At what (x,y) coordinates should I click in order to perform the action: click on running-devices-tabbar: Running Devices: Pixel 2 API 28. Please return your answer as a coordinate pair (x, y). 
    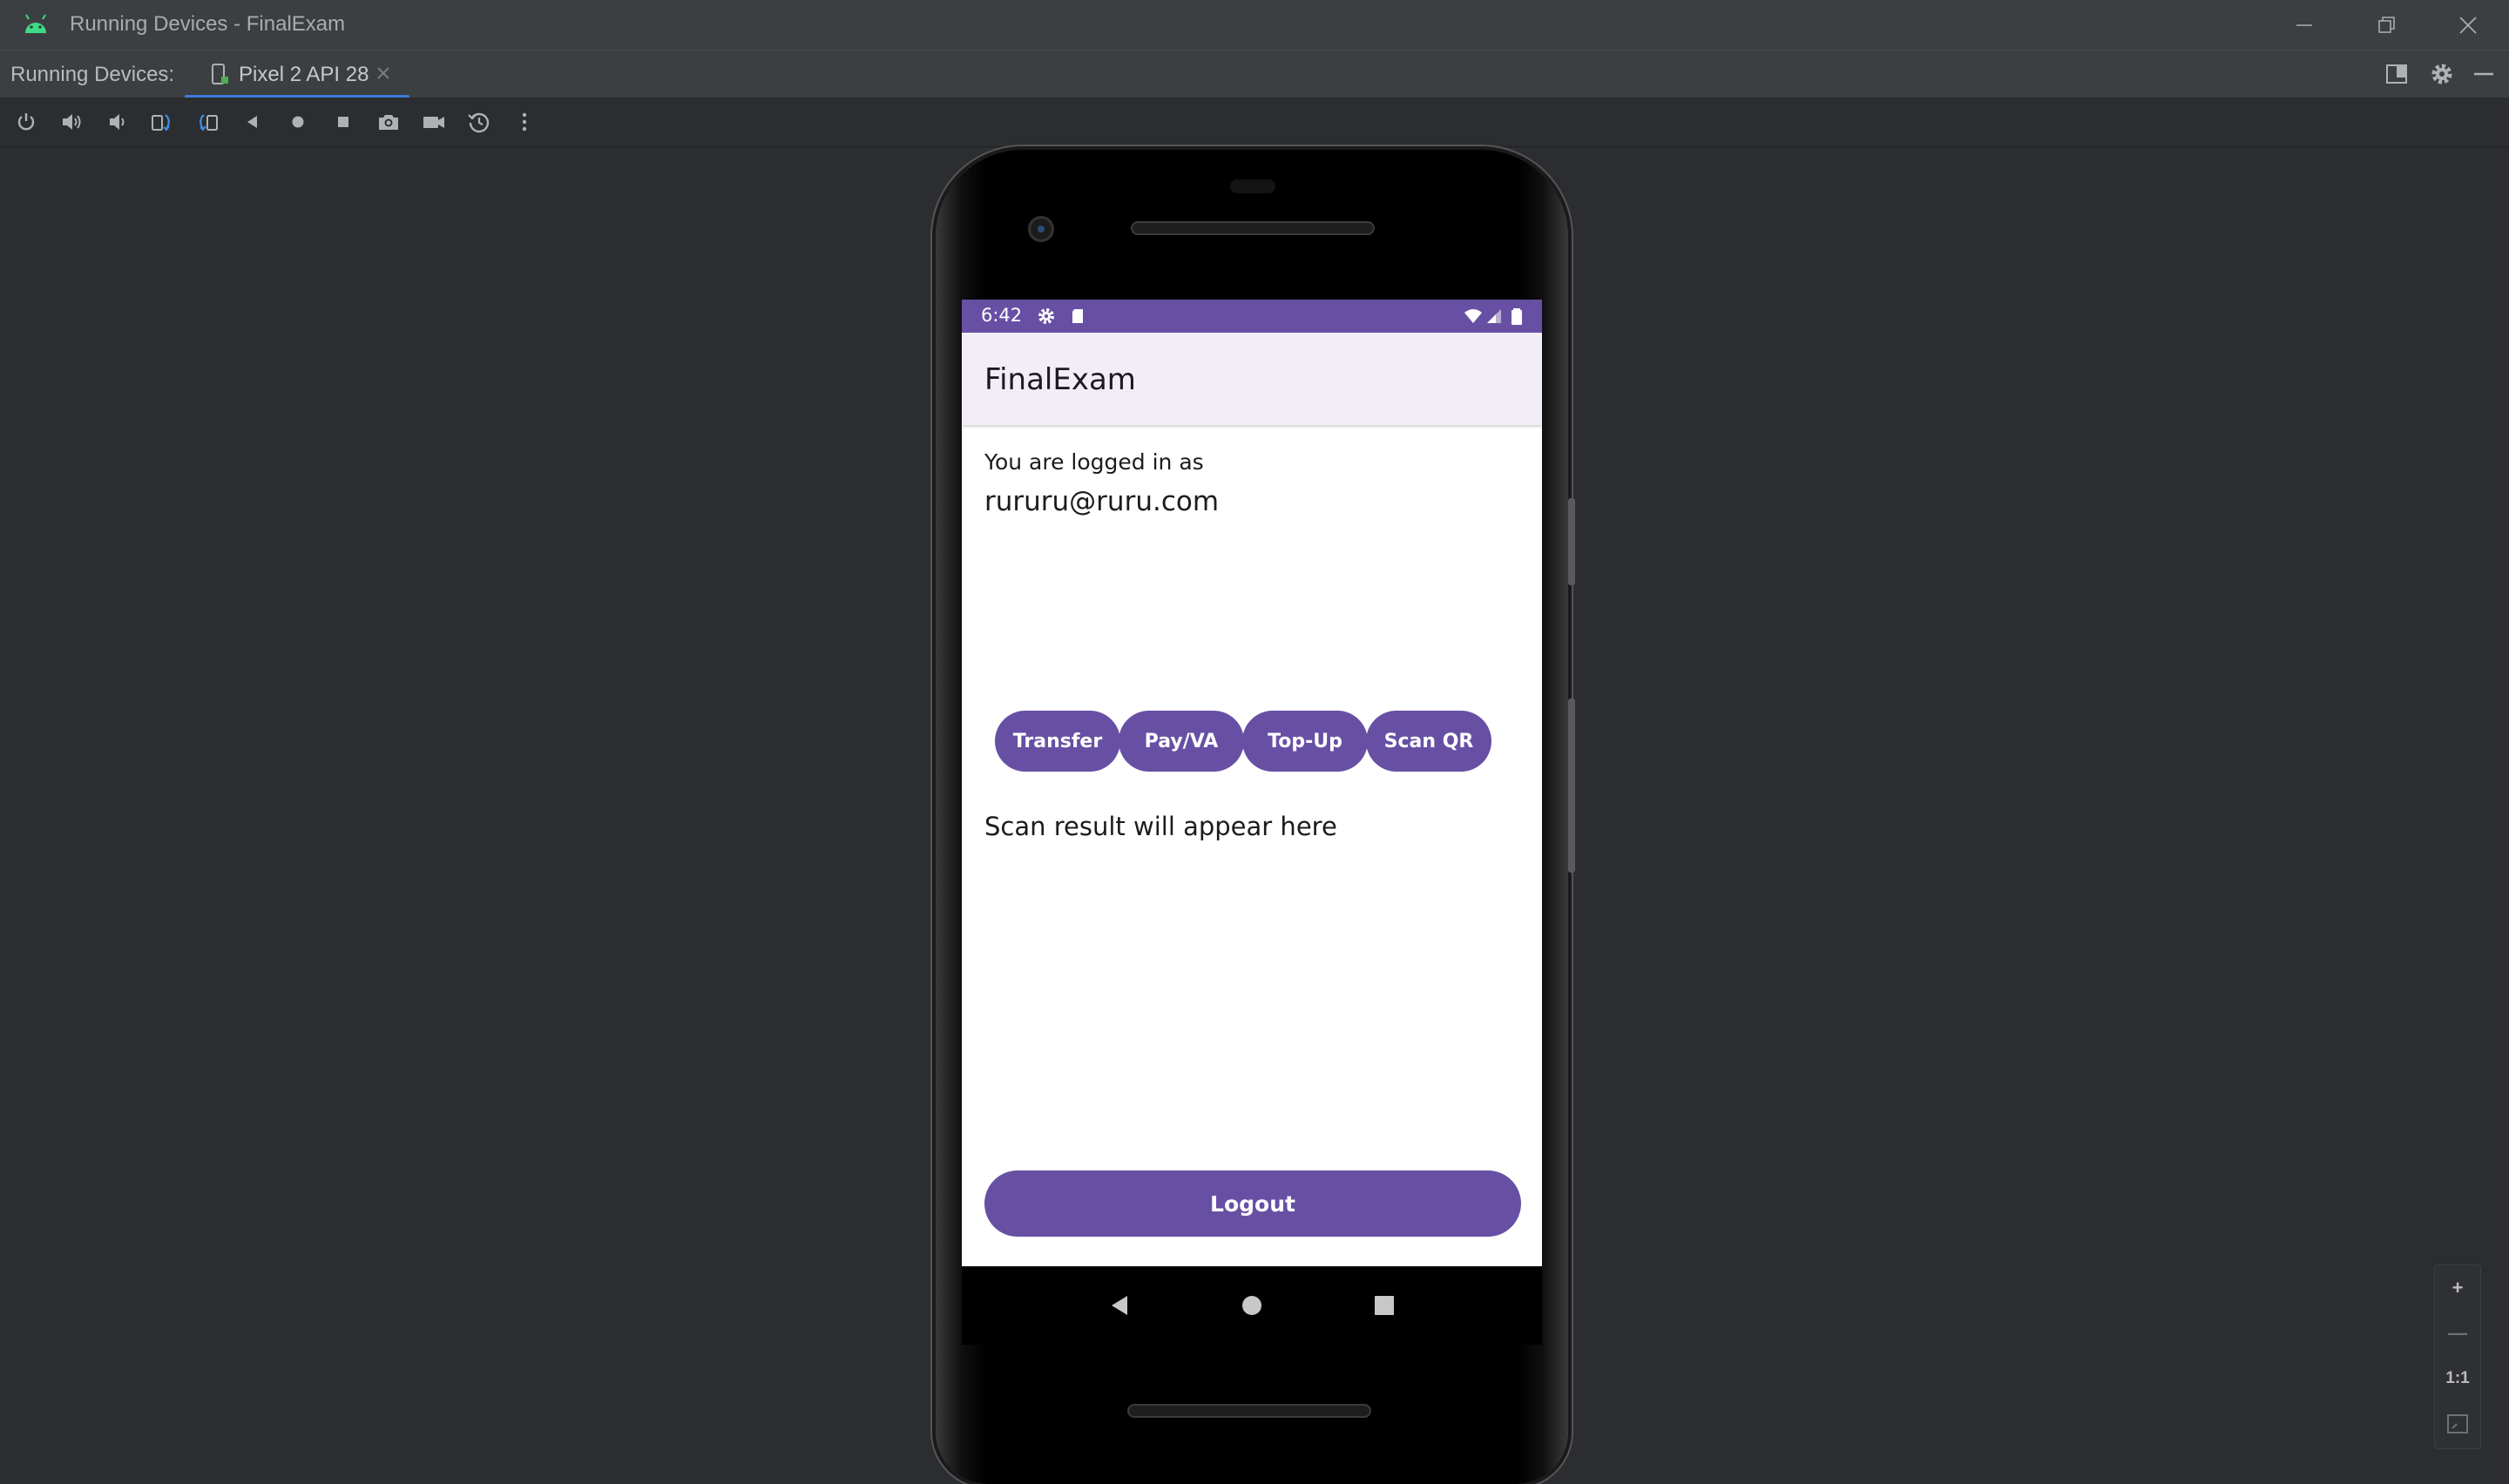
    Looking at the image, I should click on (1254, 75).